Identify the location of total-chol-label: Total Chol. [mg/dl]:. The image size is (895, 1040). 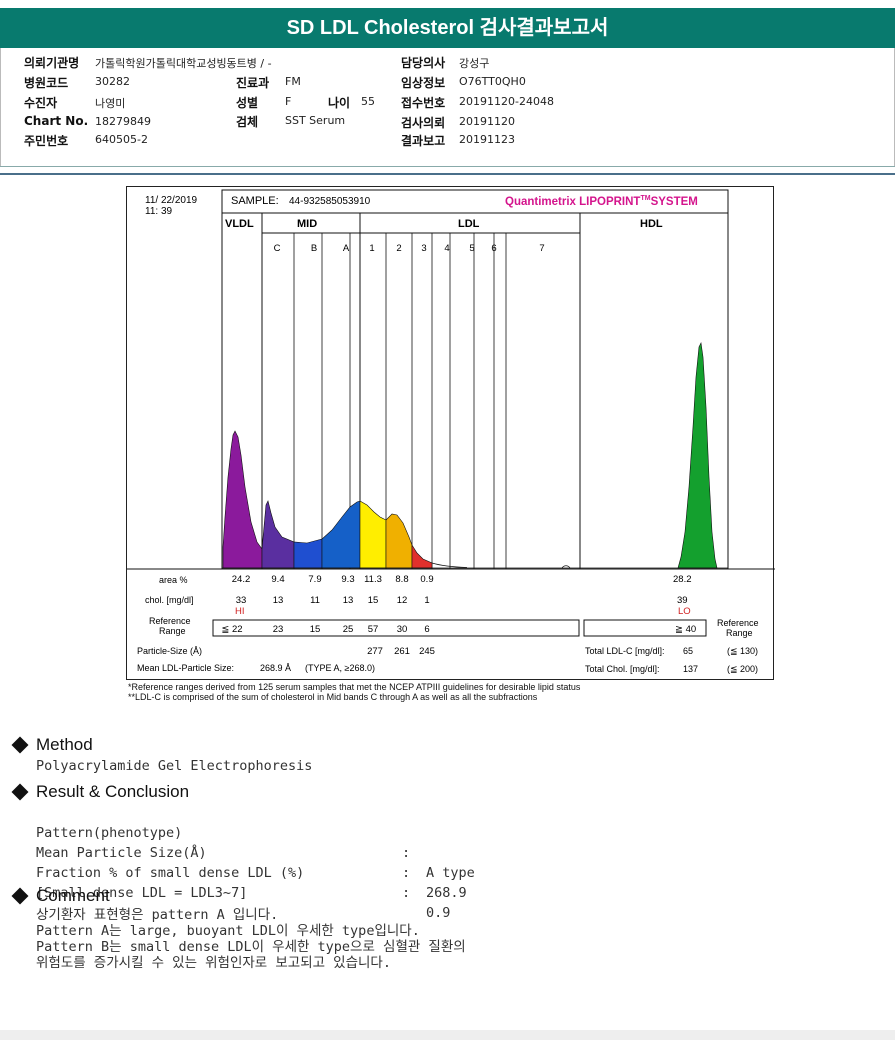
(622, 669).